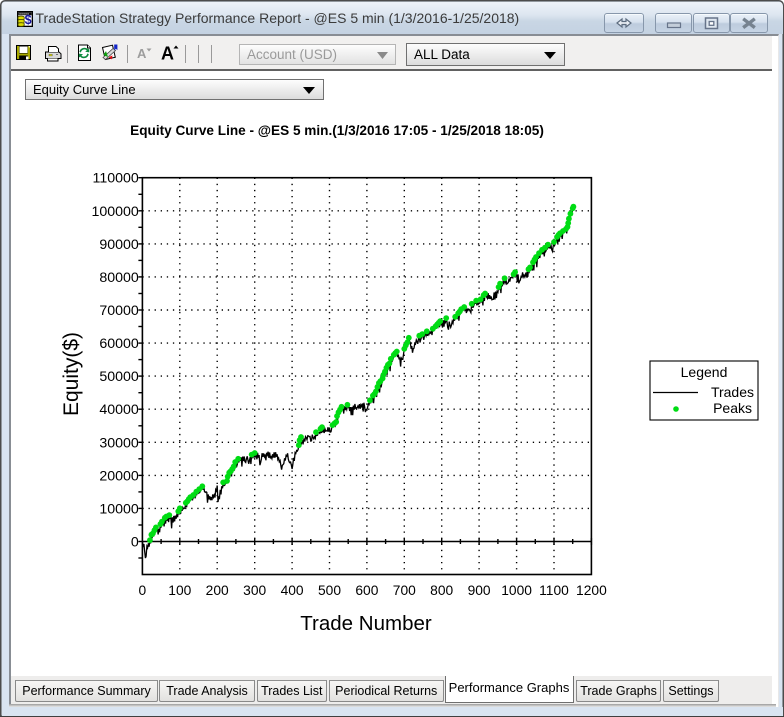  Describe the element at coordinates (119, 245) in the screenshot. I see `svg-text: 90000` at that location.